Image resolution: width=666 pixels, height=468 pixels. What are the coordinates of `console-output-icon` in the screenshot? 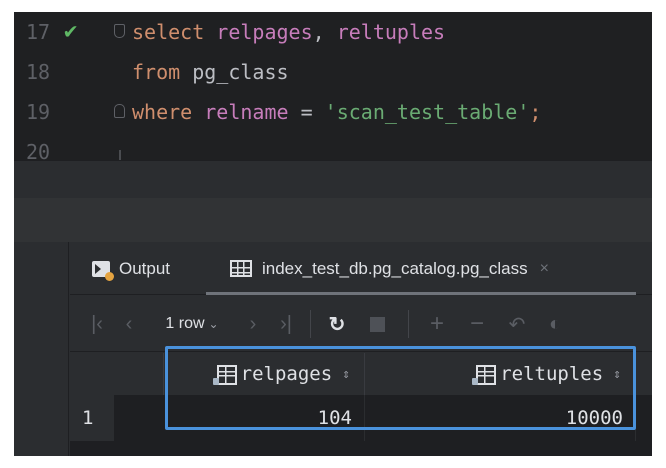 It's located at (103, 270).